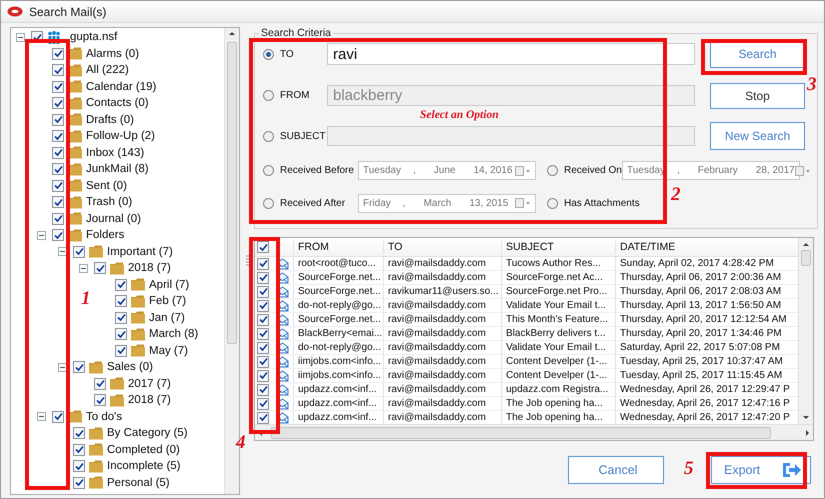  Describe the element at coordinates (130, 367) in the screenshot. I see `tree-item: Sales (0)` at that location.